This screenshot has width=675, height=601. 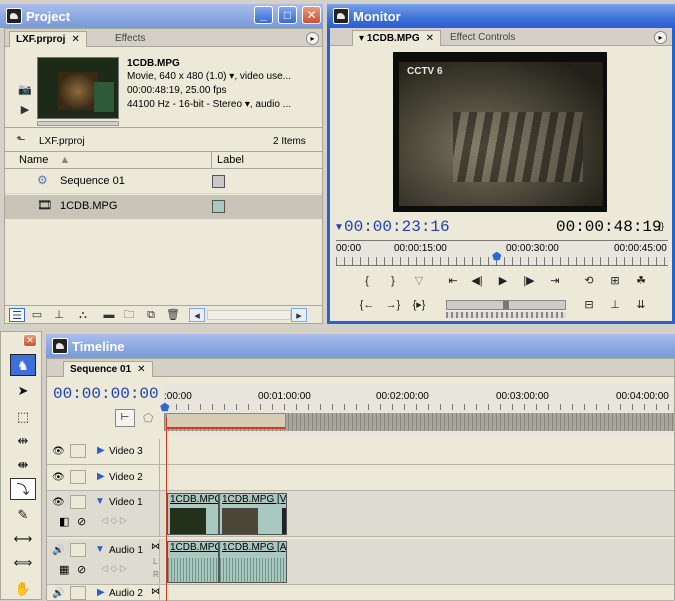 I want to click on shuttle-slider, so click(x=506, y=305).